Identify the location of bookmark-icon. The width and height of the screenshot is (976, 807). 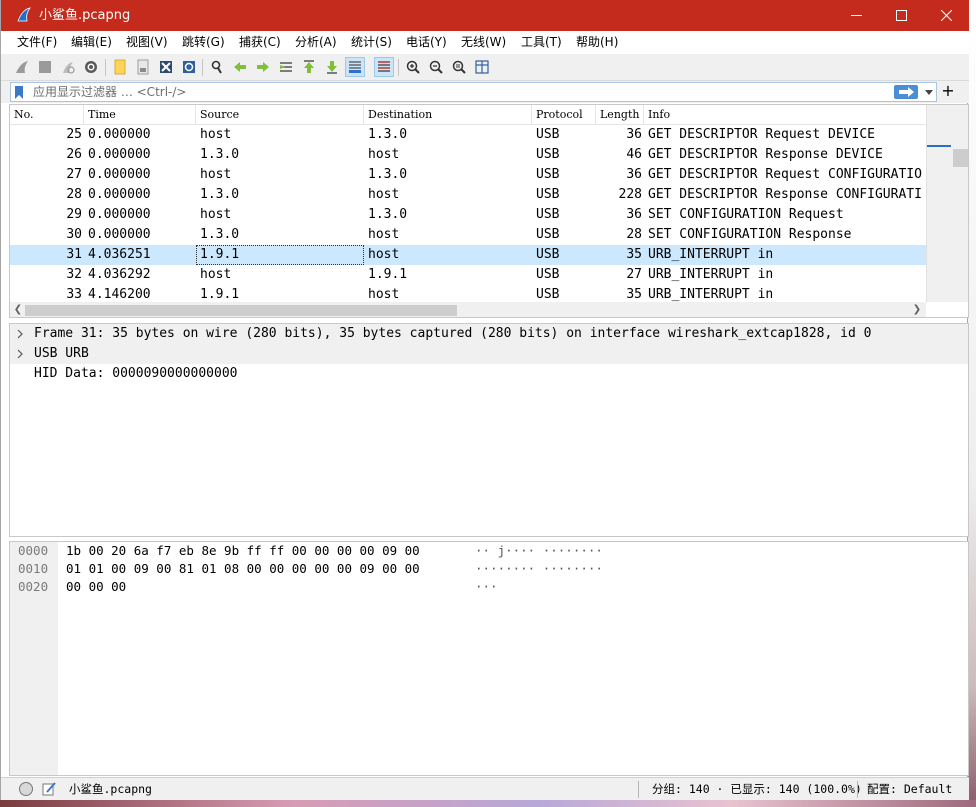
(19, 92).